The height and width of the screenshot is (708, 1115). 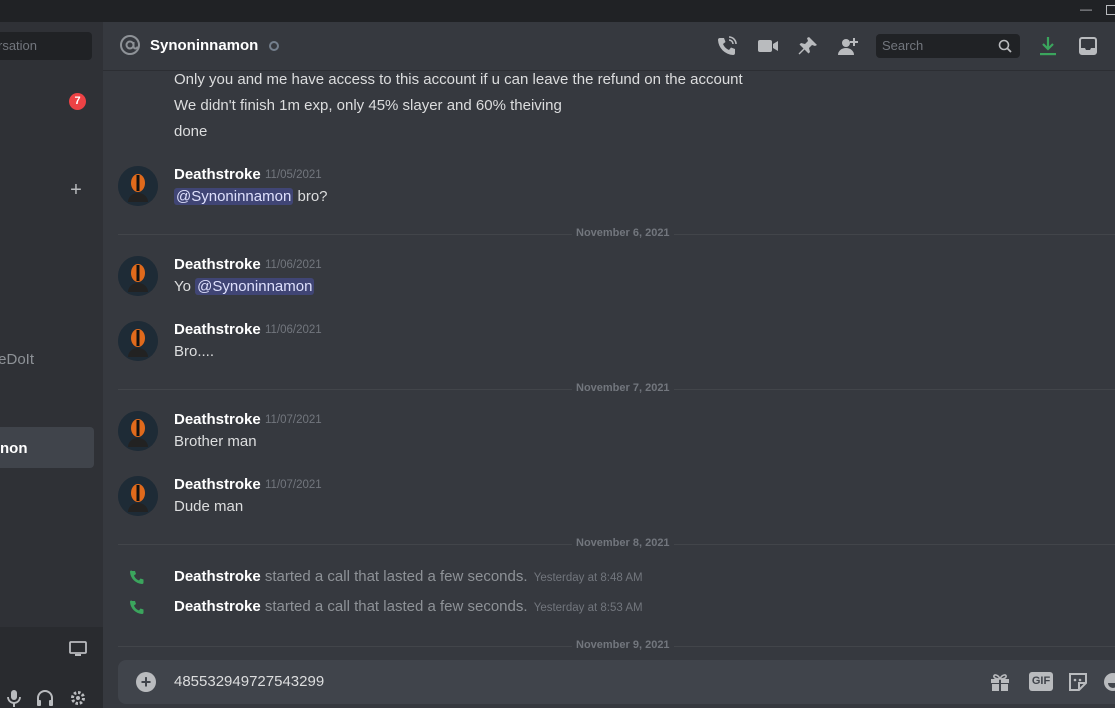 I want to click on message-text: Dude man, so click(x=209, y=506).